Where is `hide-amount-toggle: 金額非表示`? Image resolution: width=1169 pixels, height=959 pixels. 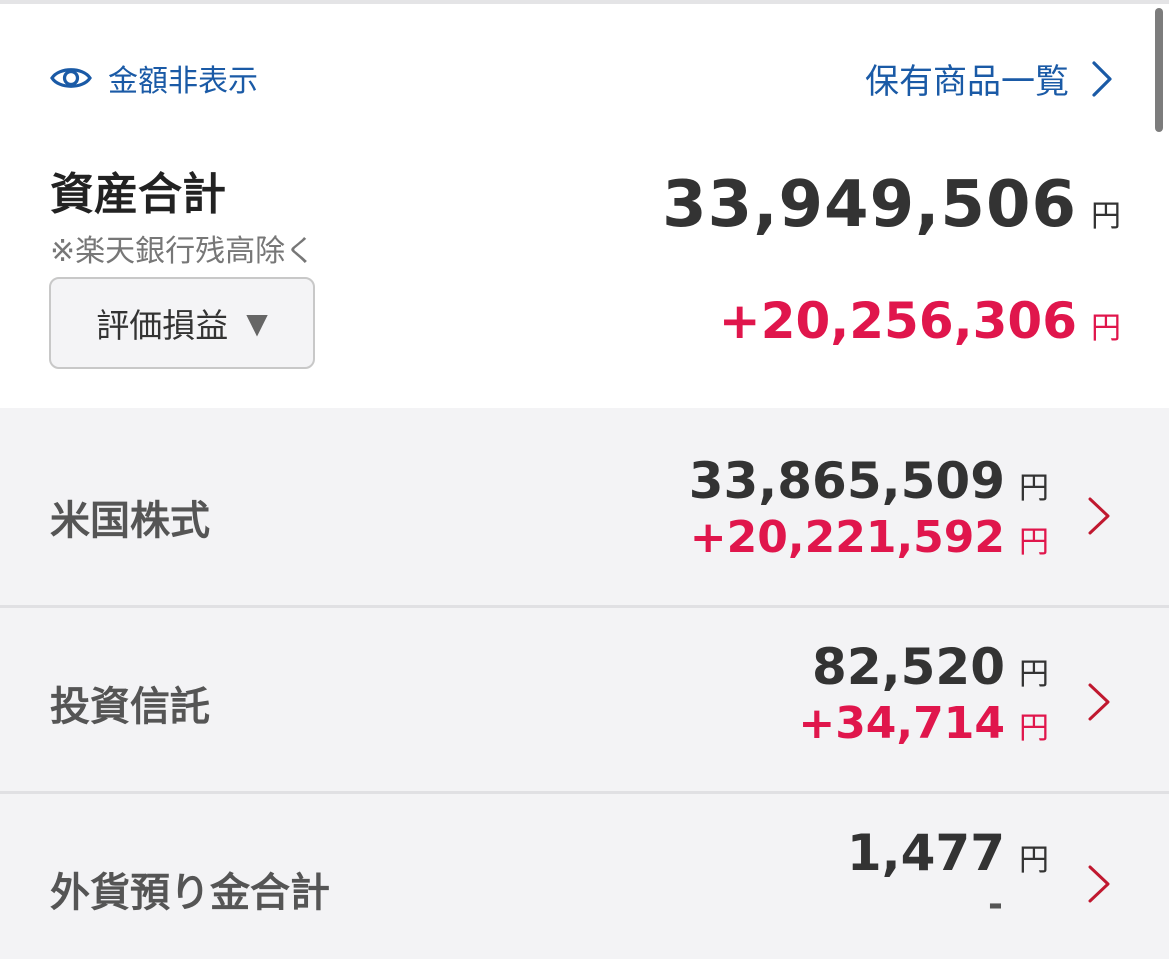 hide-amount-toggle: 金額非表示 is located at coordinates (154, 78).